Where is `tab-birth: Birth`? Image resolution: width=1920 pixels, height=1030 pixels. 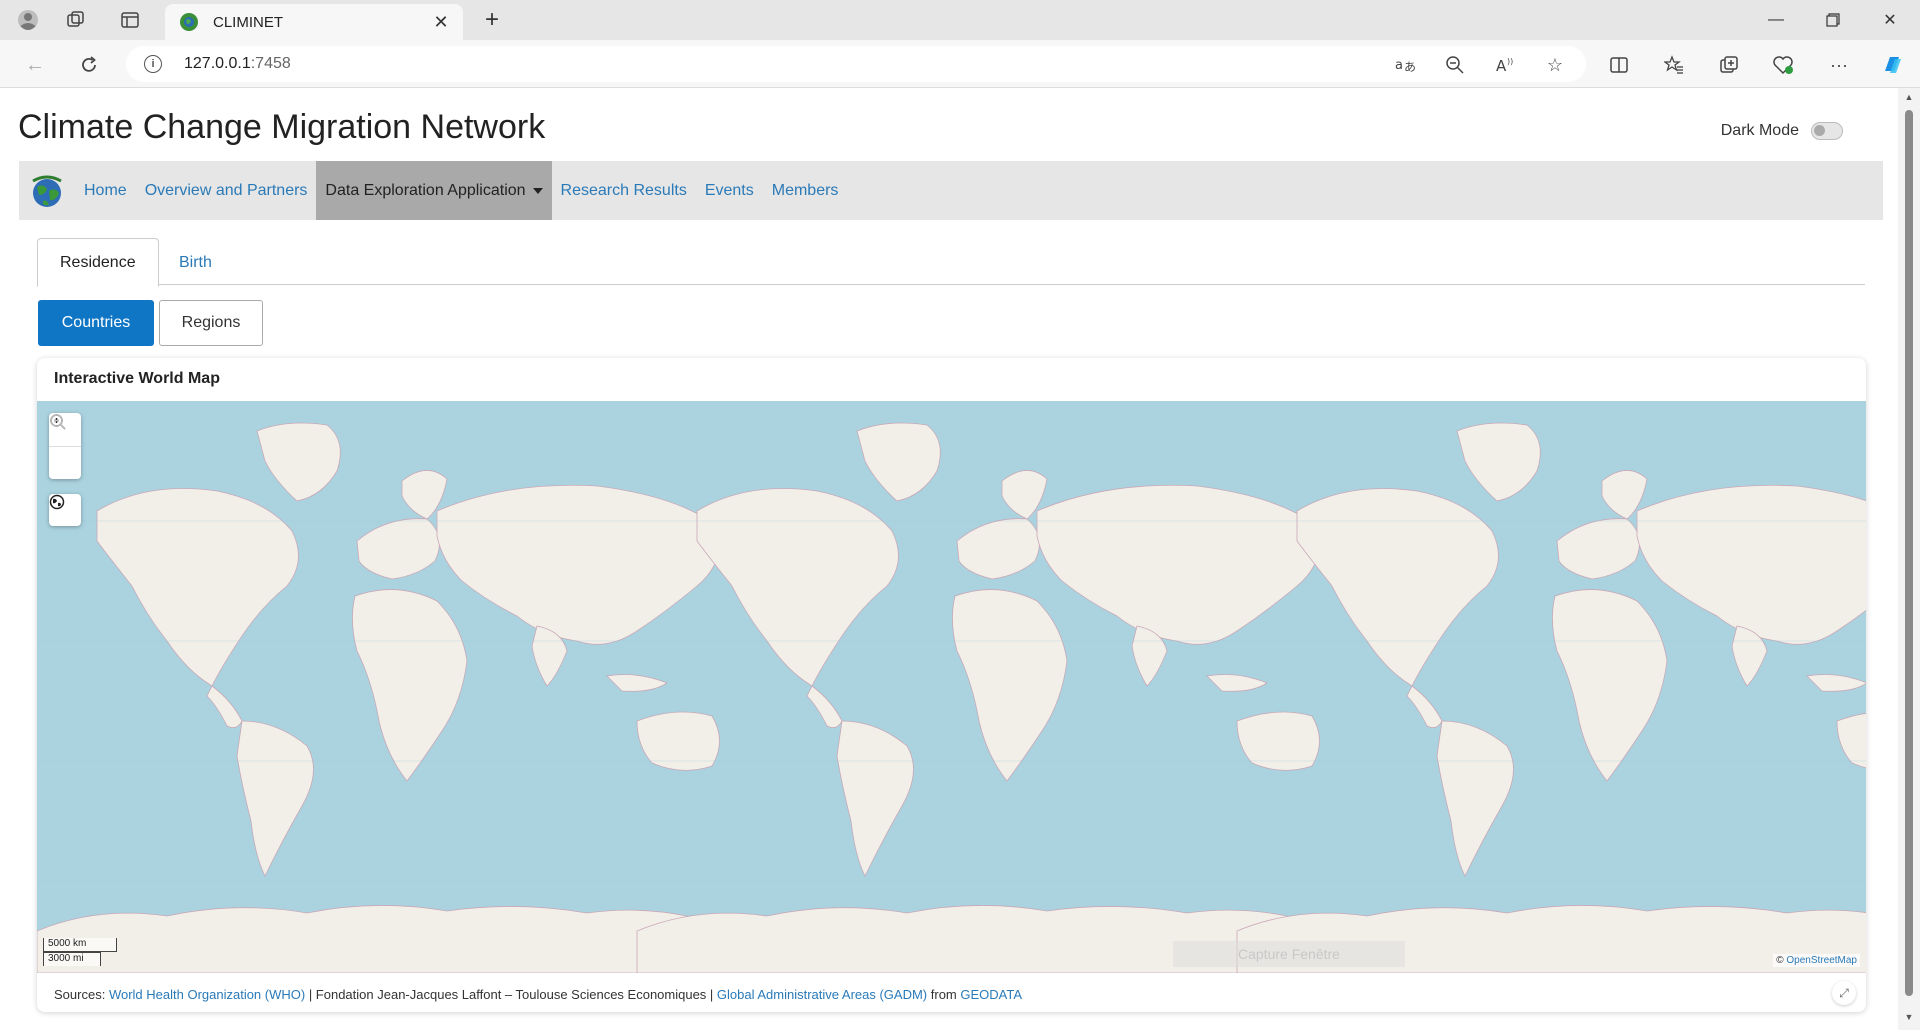 tab-birth: Birth is located at coordinates (195, 262).